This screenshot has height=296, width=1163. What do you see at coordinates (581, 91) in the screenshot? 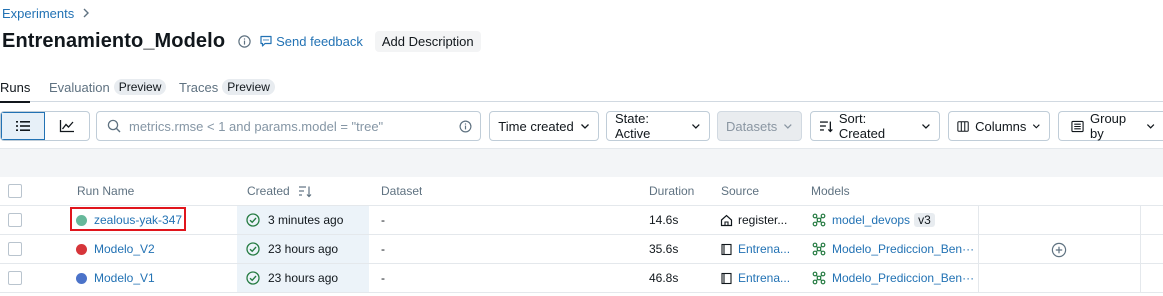
I see `tab-bar: Runs Evaluation Preview Traces Preview` at bounding box center [581, 91].